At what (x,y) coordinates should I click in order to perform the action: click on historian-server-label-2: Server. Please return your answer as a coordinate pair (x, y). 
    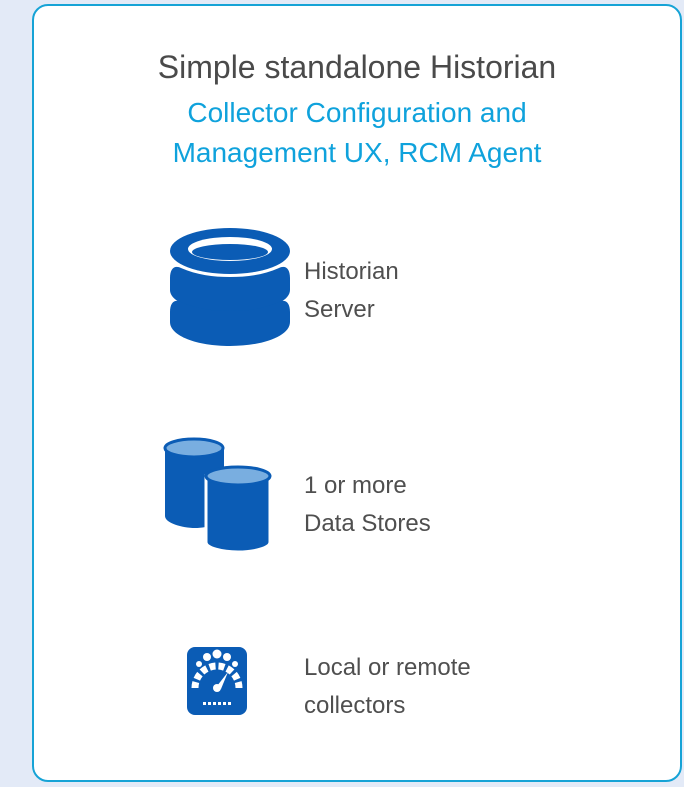
    Looking at the image, I should click on (339, 309).